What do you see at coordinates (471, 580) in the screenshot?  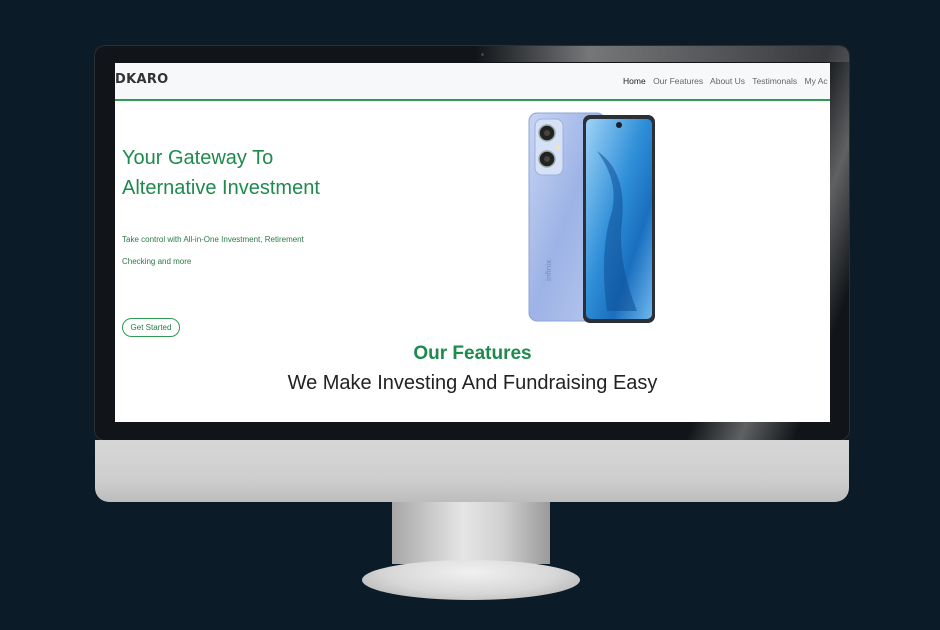 I see `monitor-stand-base` at bounding box center [471, 580].